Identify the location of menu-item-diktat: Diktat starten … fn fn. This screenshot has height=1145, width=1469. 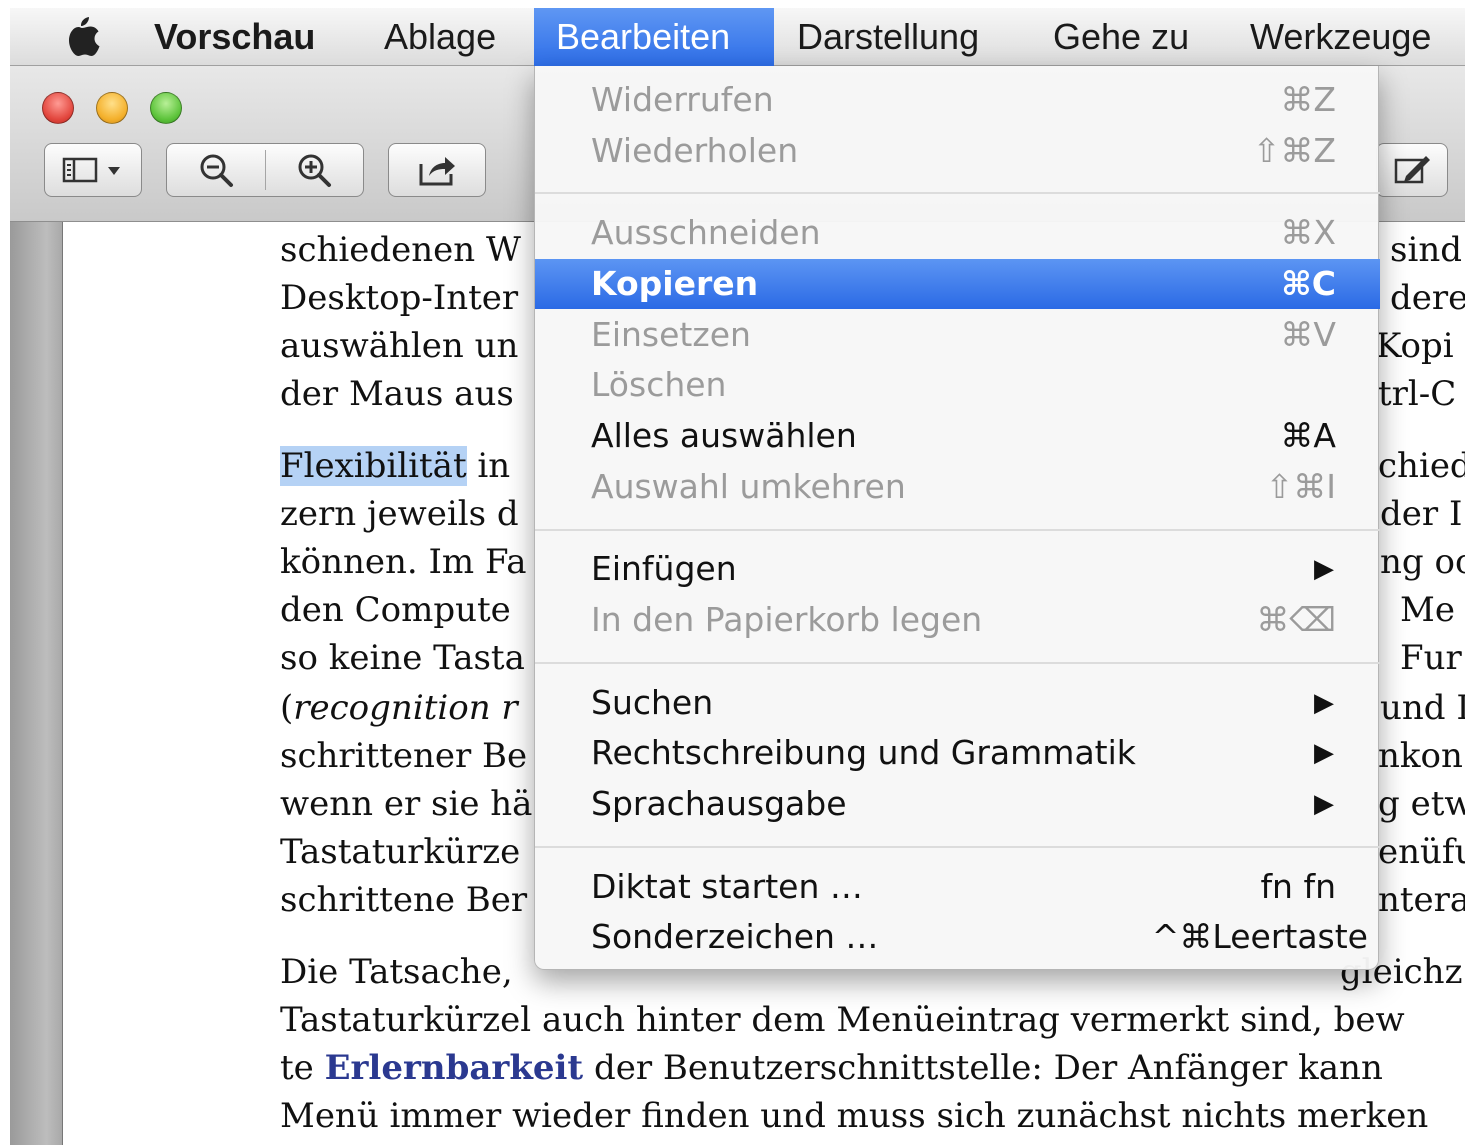
(957, 887).